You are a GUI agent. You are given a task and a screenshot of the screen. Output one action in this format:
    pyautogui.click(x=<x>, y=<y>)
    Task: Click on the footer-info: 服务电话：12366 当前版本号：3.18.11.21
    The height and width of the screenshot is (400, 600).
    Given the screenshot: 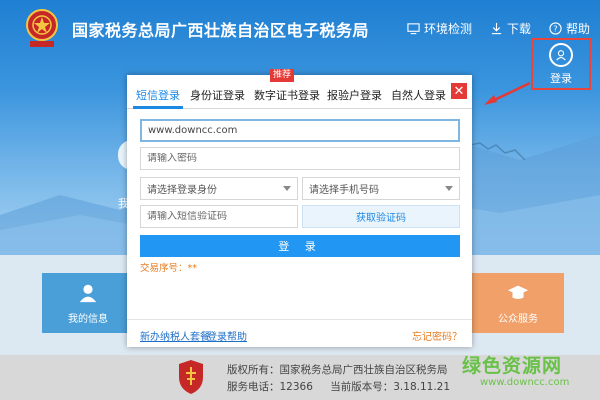 What is the action you would take?
    pyautogui.click(x=345, y=386)
    